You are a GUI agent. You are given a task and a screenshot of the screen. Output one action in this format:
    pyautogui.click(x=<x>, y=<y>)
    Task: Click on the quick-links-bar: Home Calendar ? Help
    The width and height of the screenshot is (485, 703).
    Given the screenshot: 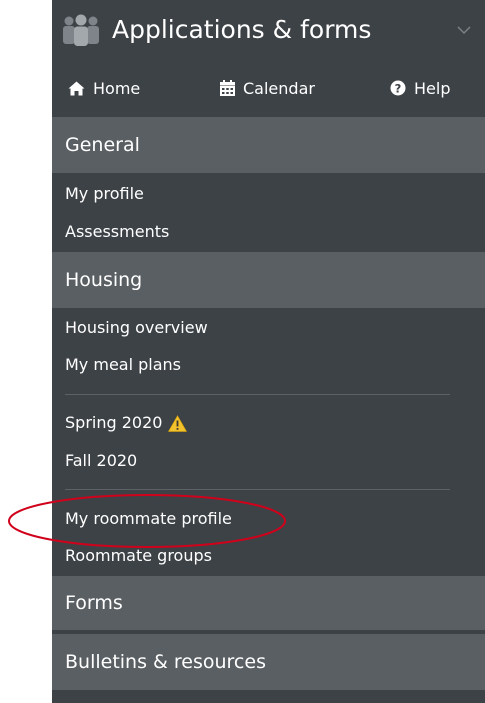 What is the action you would take?
    pyautogui.click(x=268, y=88)
    